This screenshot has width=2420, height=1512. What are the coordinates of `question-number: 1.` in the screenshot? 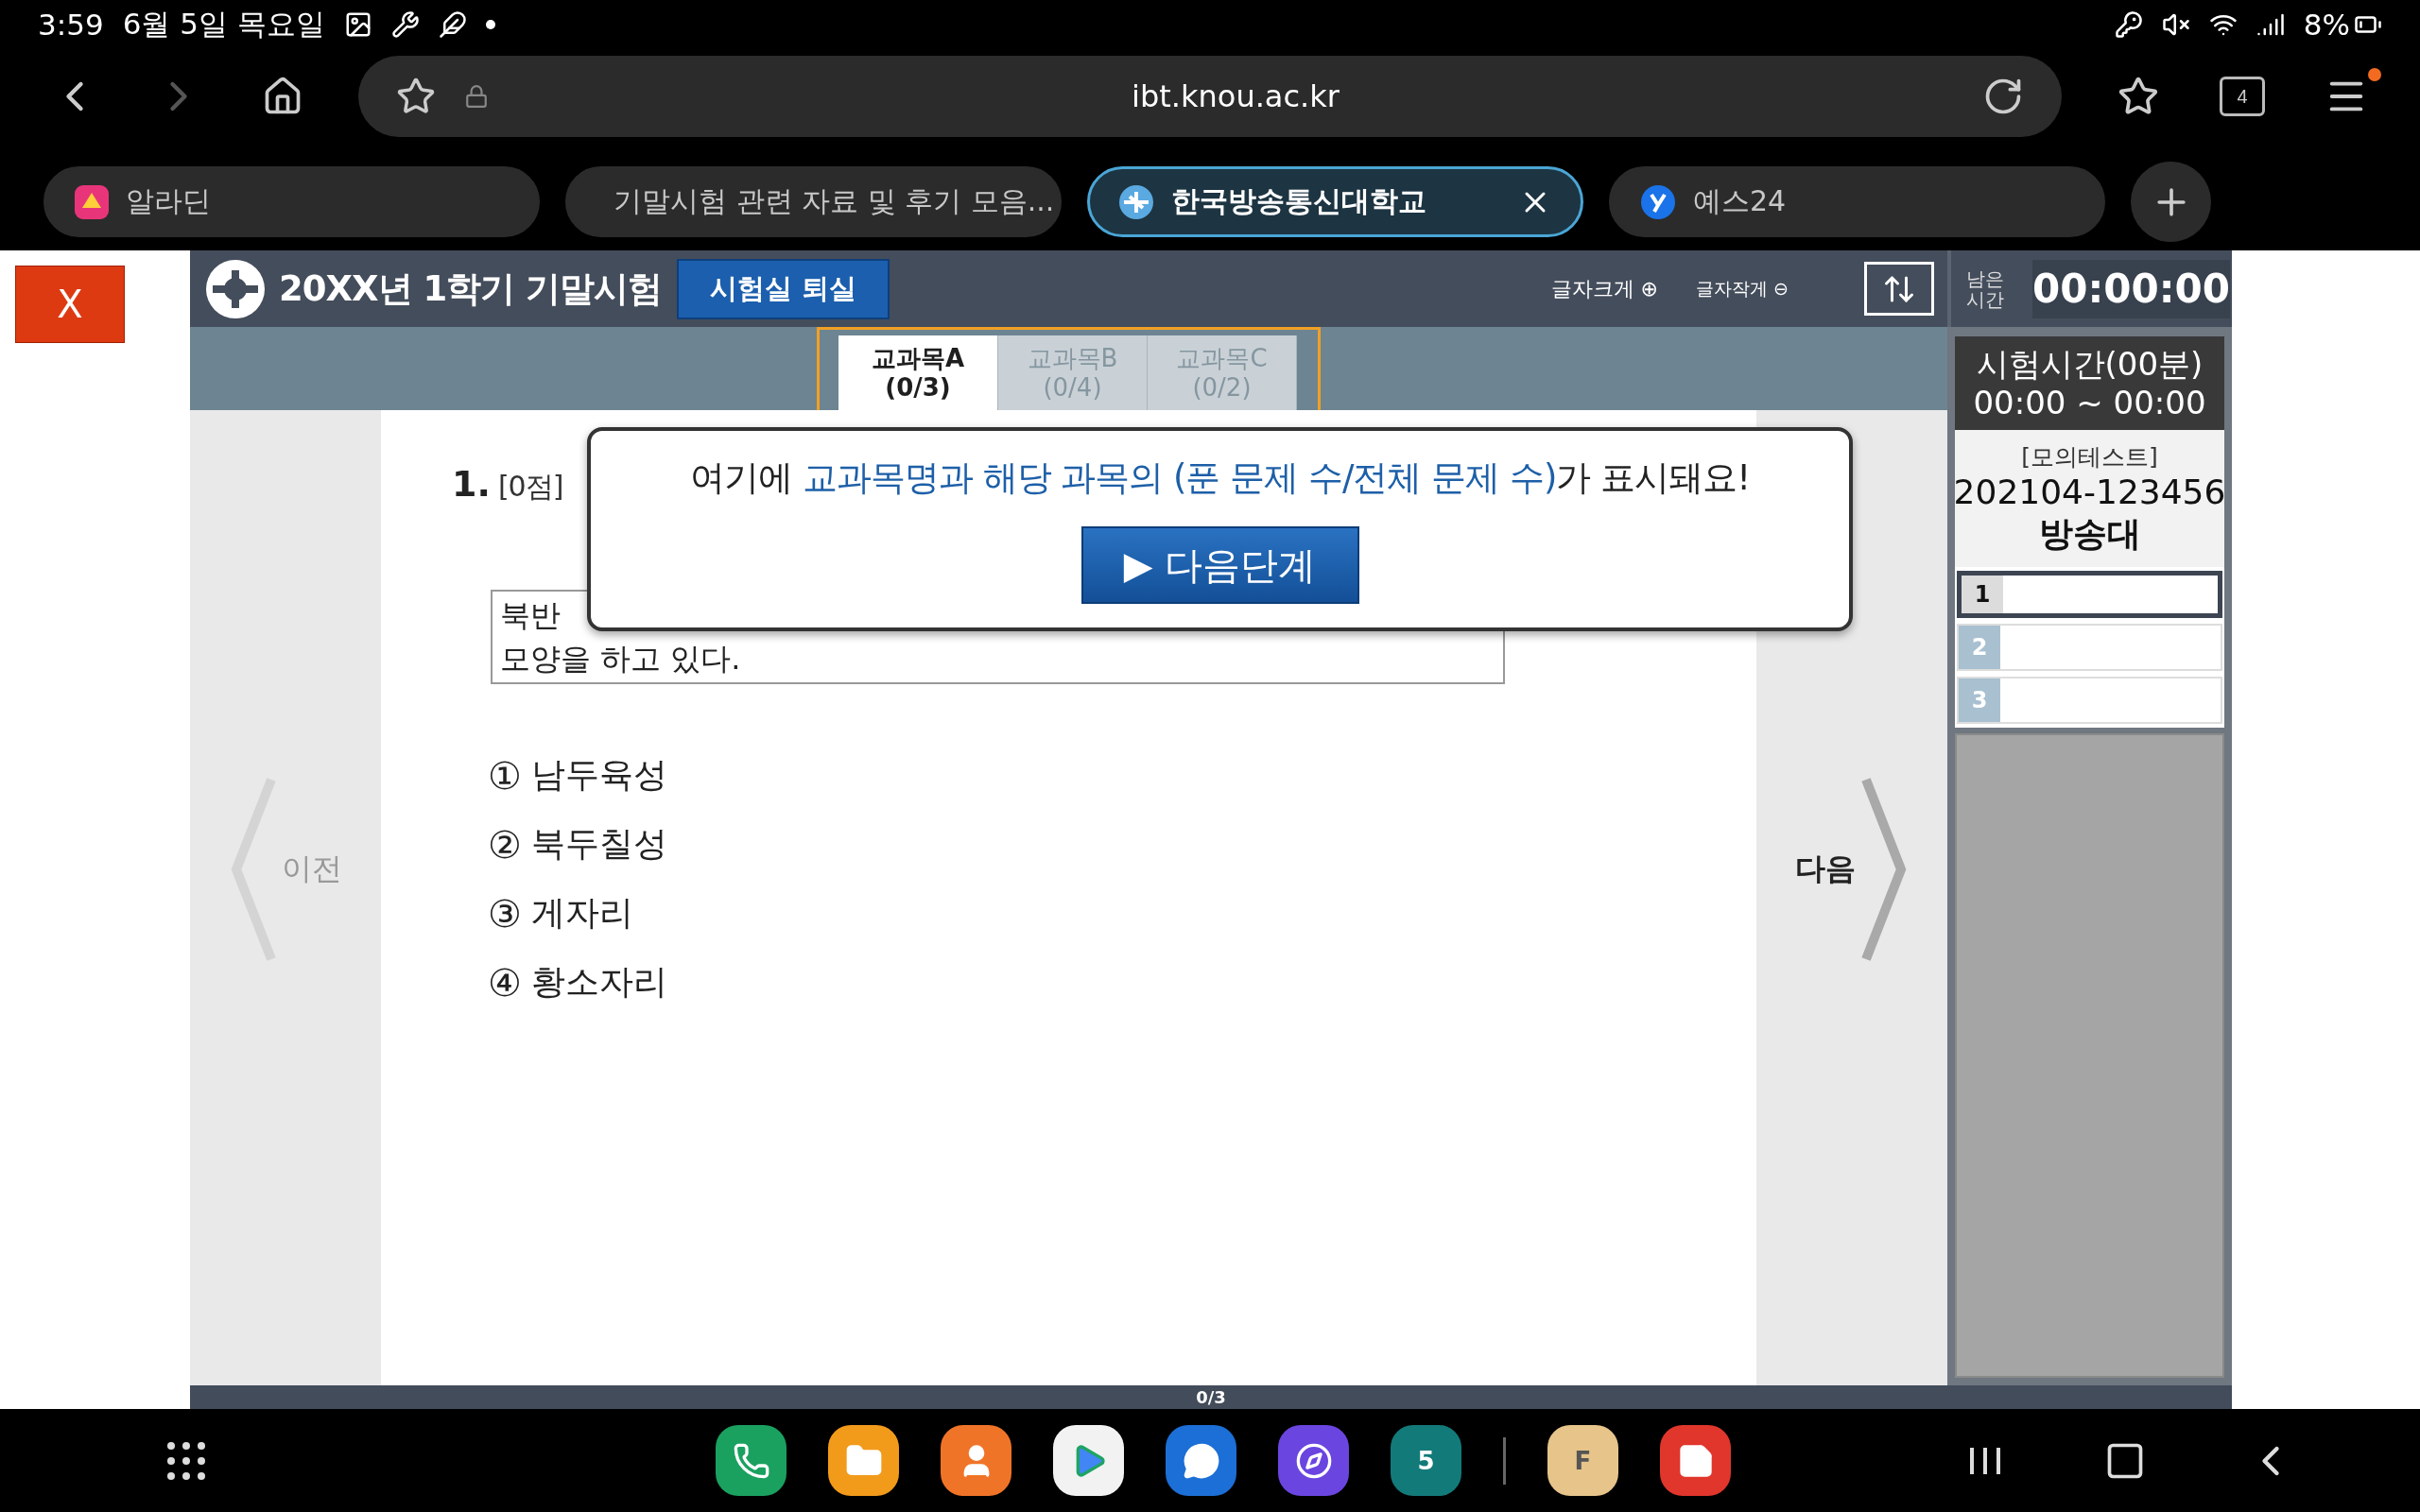 It's located at (471, 484).